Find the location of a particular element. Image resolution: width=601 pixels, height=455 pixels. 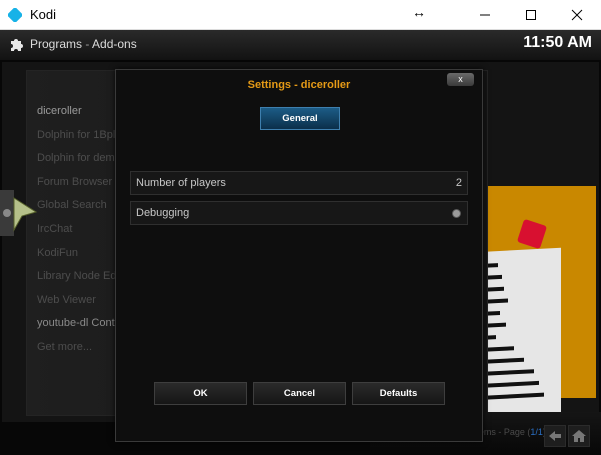

defaults-button: Defaults is located at coordinates (398, 393).